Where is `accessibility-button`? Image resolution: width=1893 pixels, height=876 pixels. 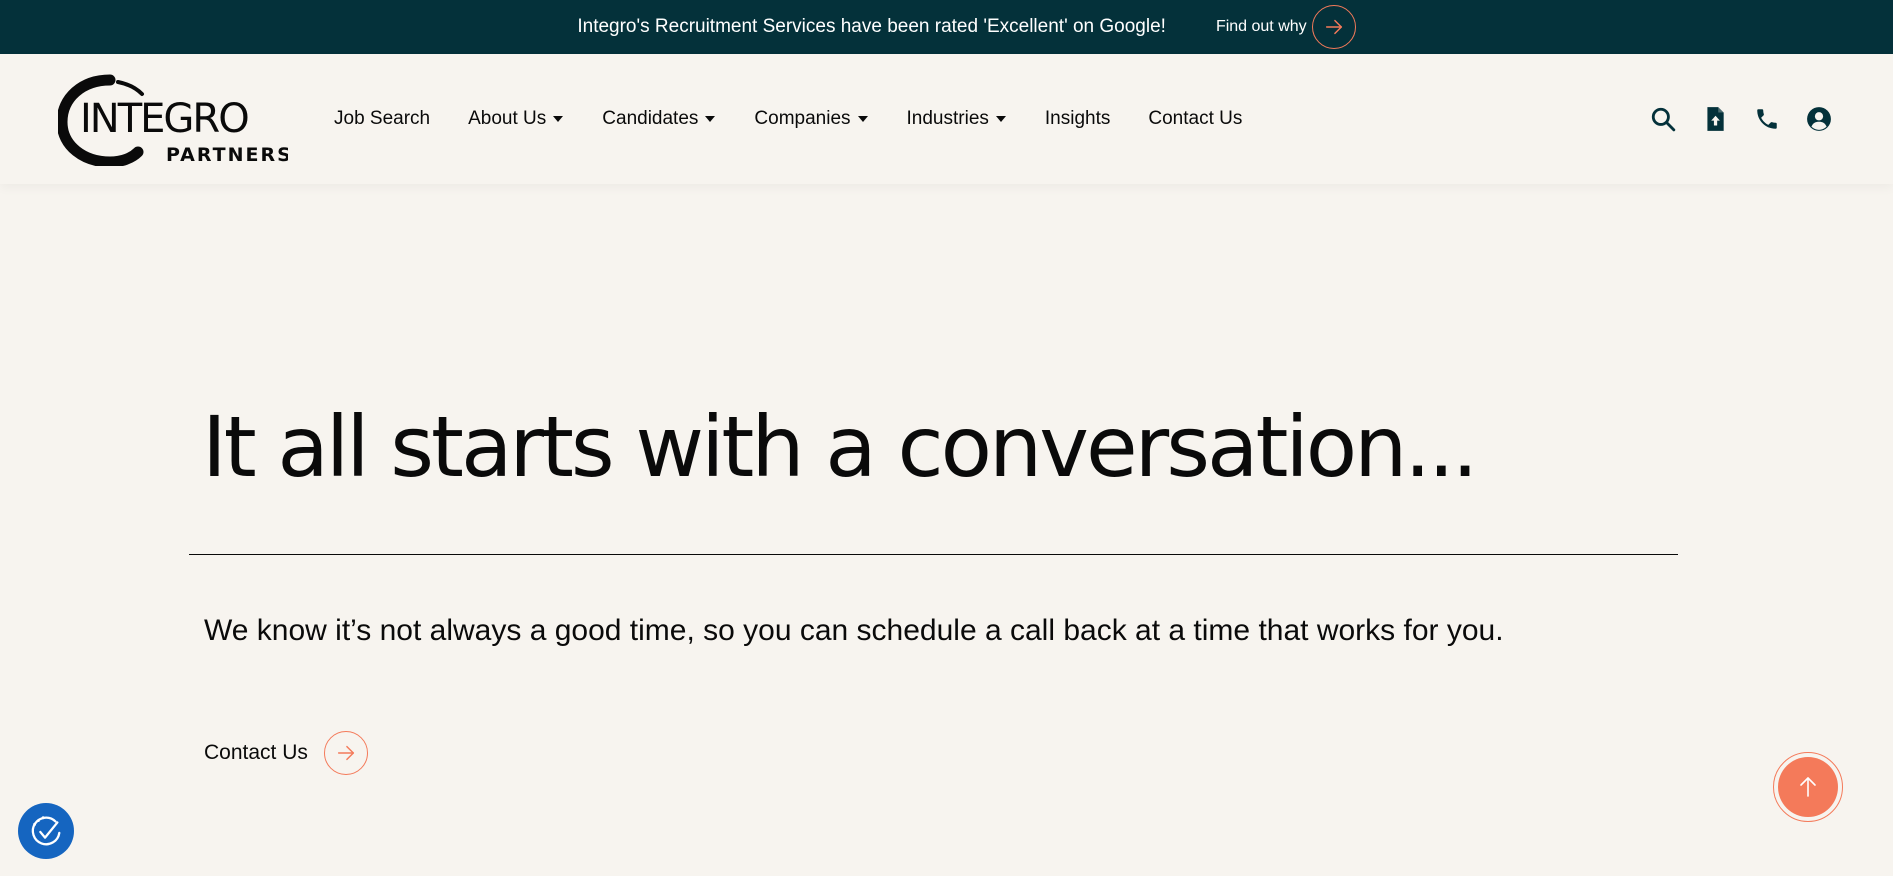
accessibility-button is located at coordinates (46, 831).